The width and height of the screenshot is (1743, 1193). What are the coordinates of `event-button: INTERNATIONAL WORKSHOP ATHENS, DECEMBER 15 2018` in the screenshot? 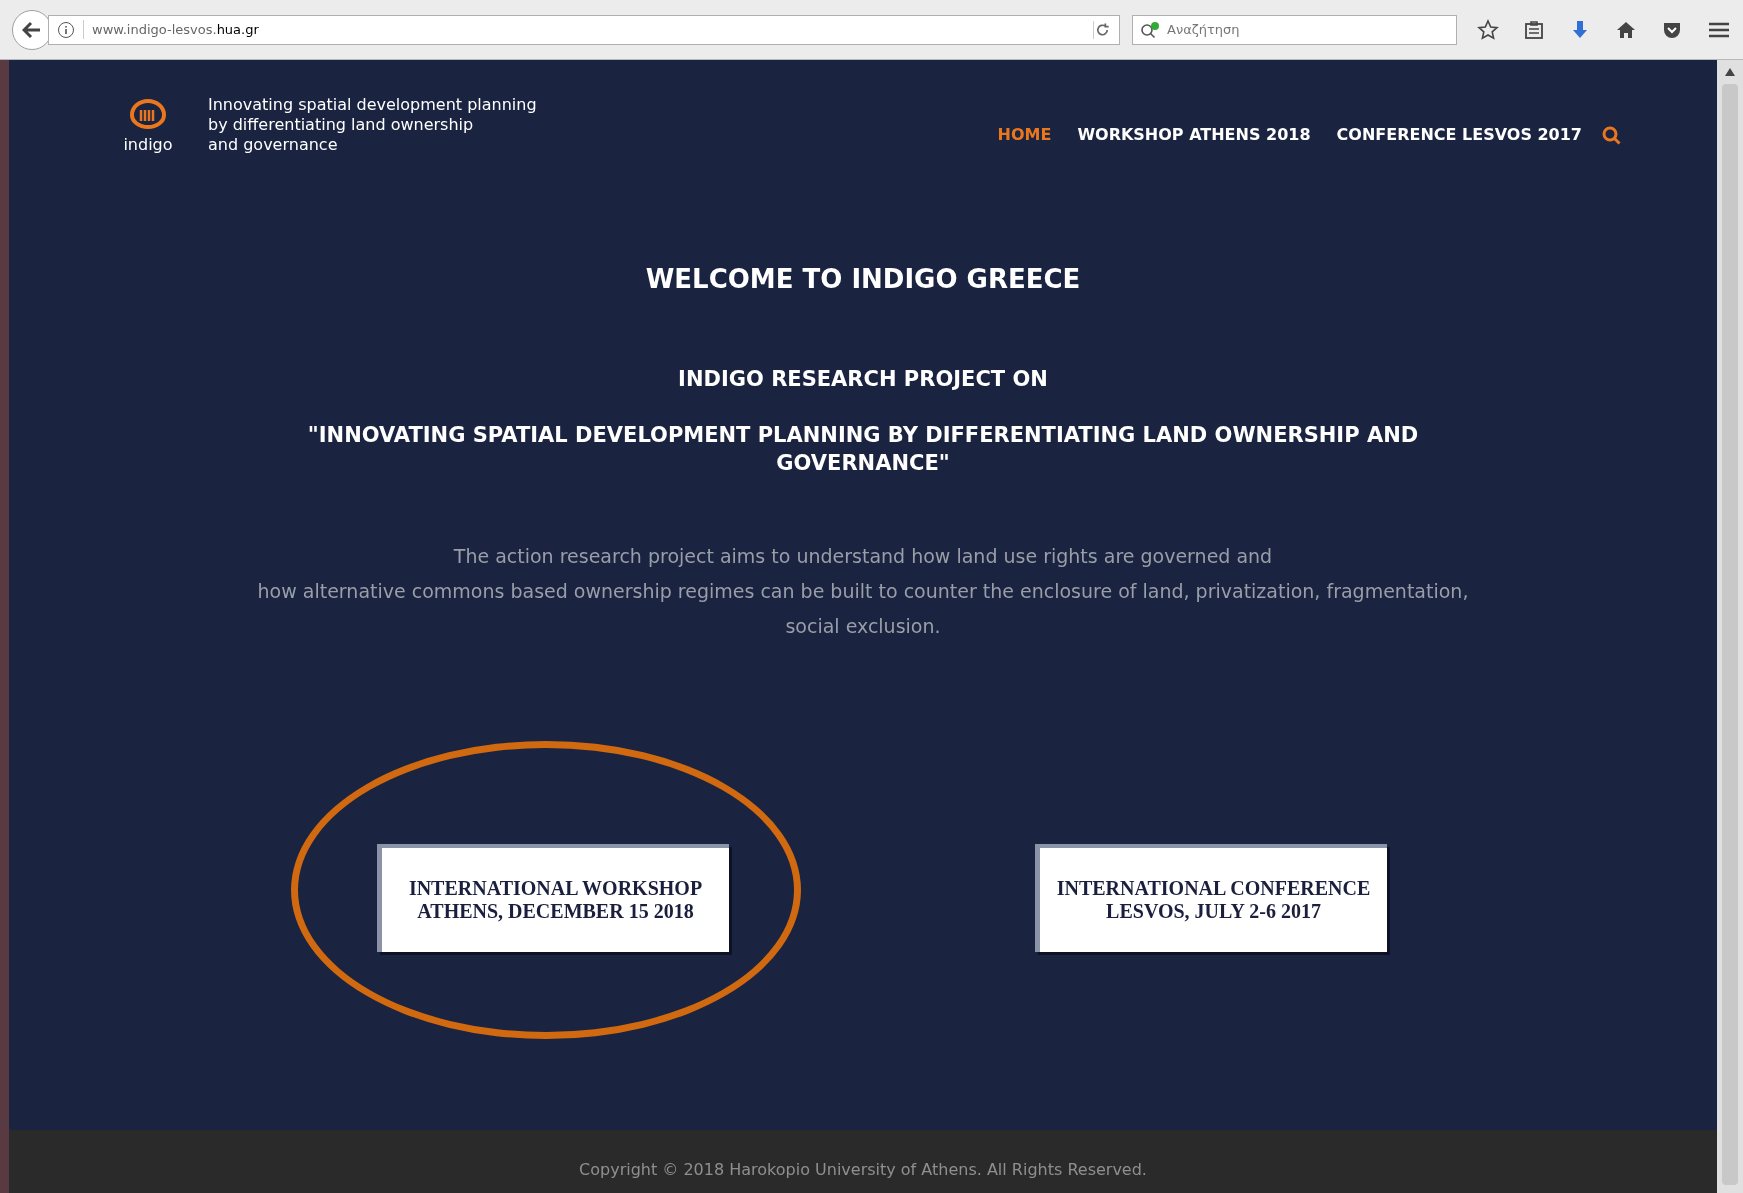 It's located at (553, 897).